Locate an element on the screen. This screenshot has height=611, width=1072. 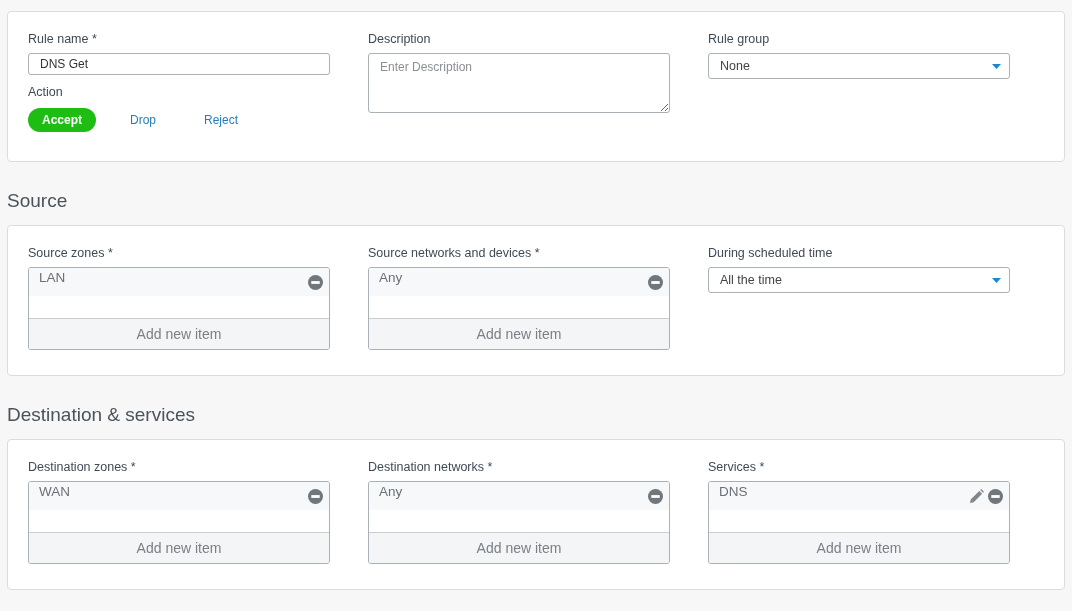
dropdown: All the time is located at coordinates (859, 280).